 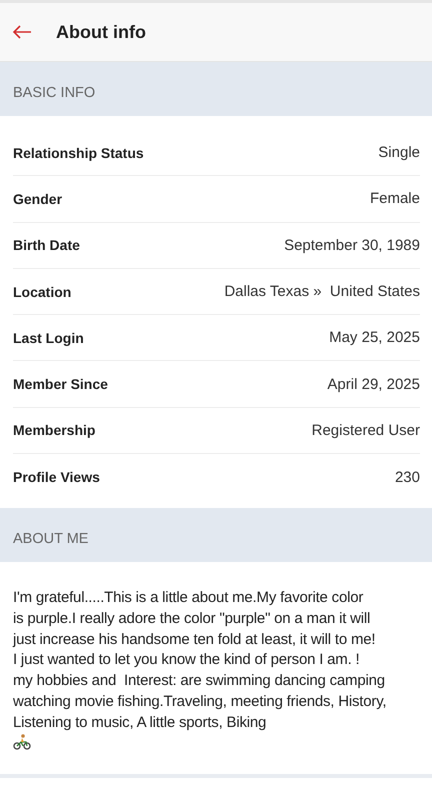 I want to click on field-value: May 25, 2025, so click(x=374, y=337).